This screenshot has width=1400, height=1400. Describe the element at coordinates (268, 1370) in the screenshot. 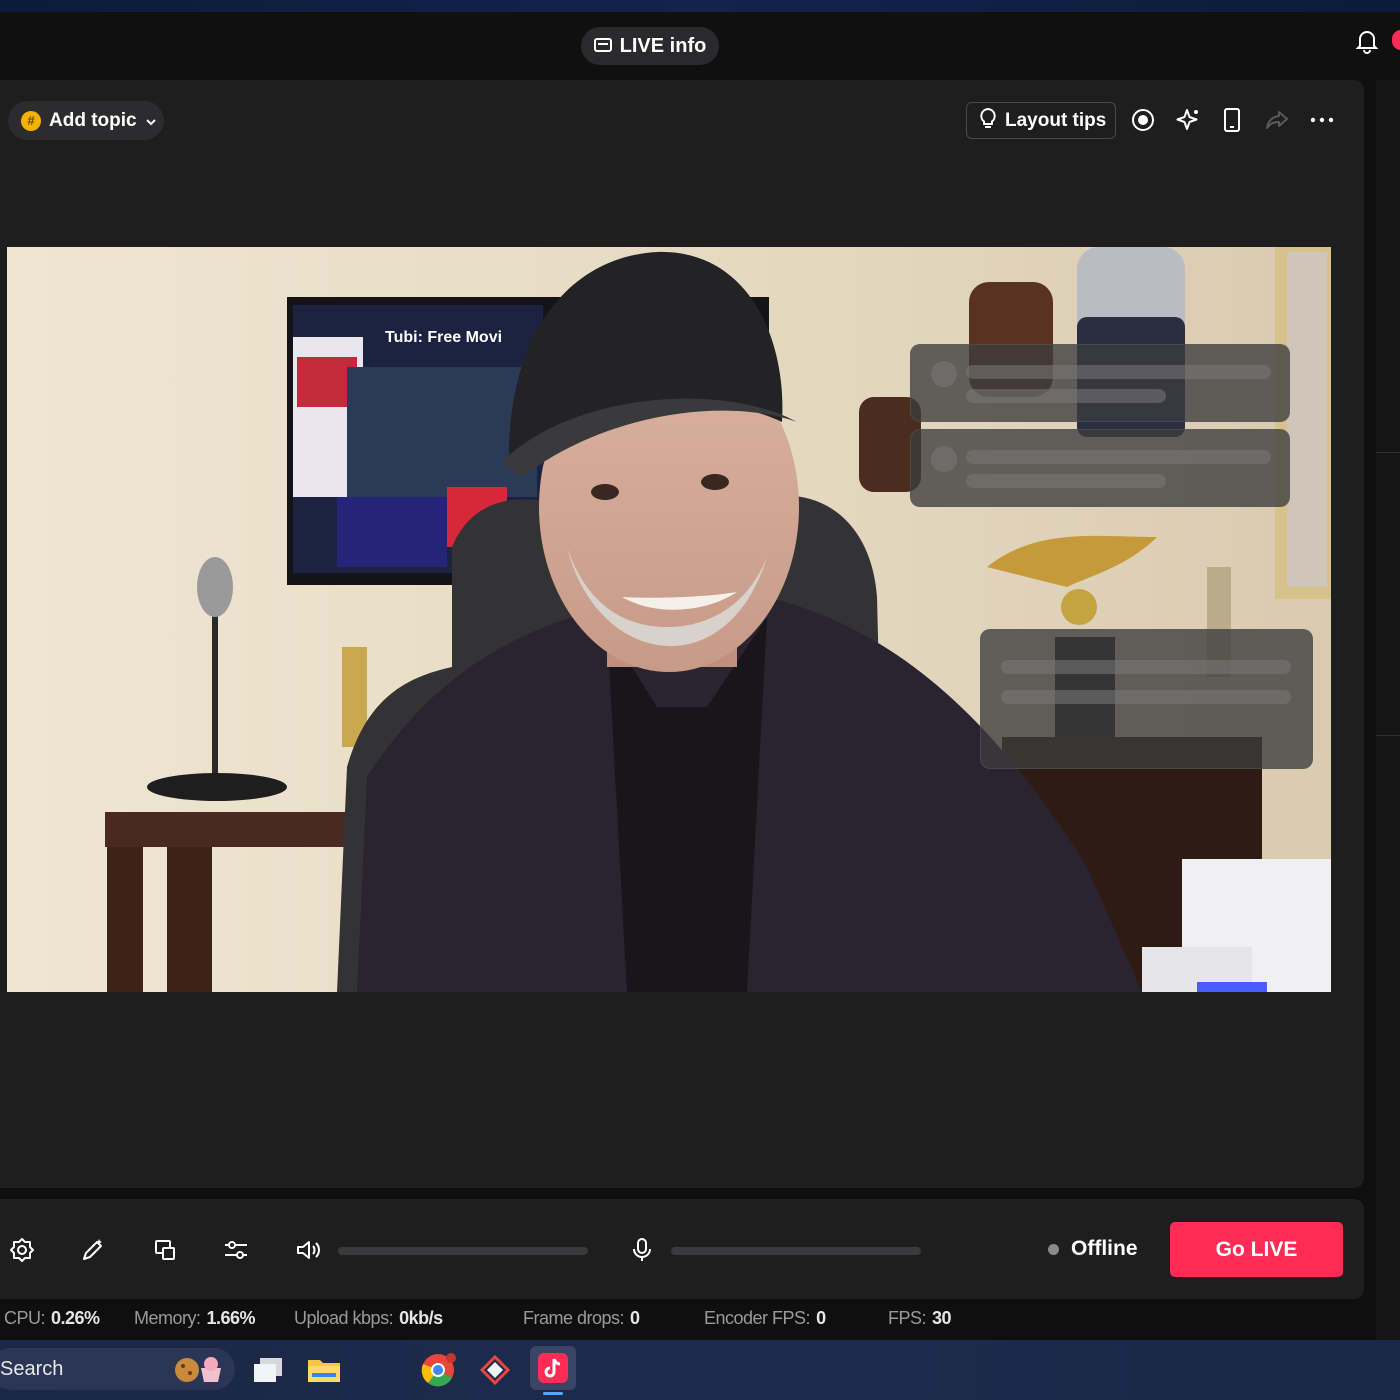

I see `task-view-icon` at that location.